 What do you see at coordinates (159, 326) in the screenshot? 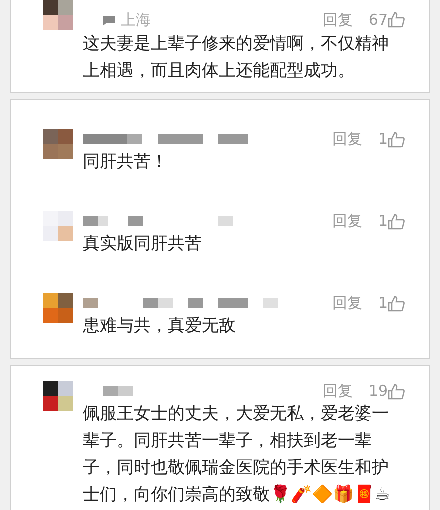
I see `comment-text: 患难与共，真爱无敌` at bounding box center [159, 326].